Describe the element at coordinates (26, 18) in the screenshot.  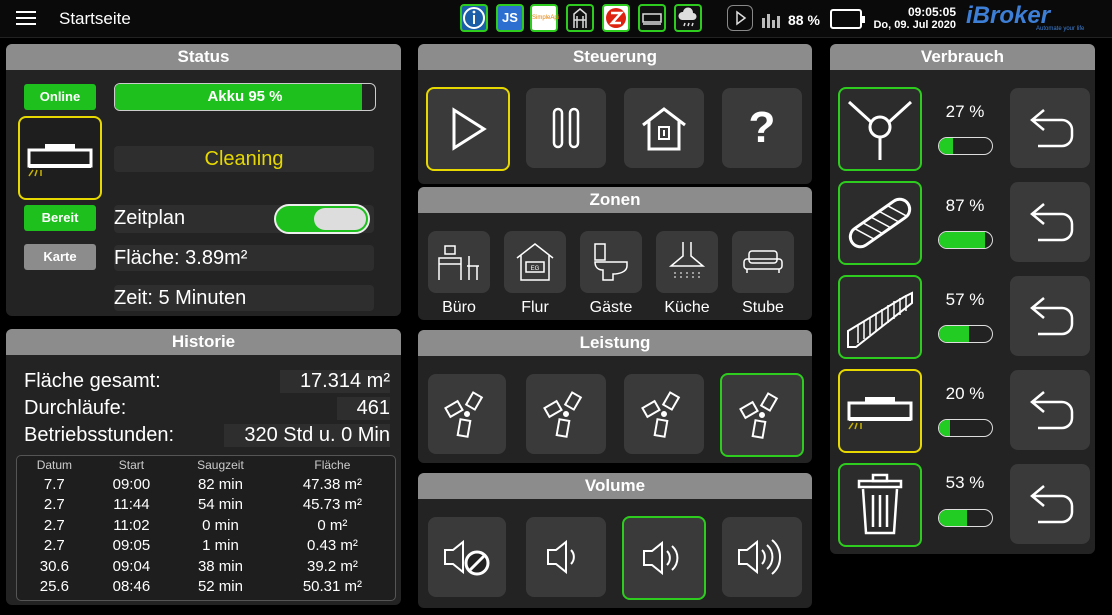
I see `menu-icon` at that location.